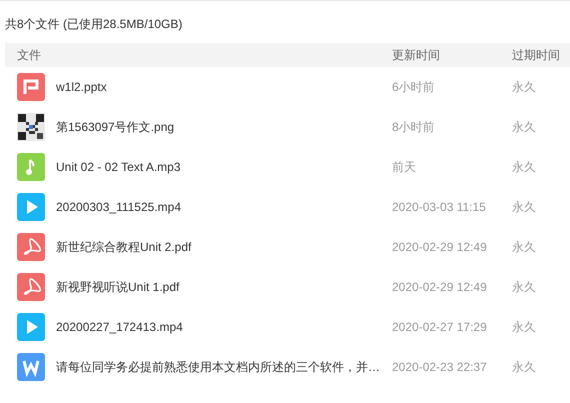 The image size is (570, 403). Describe the element at coordinates (31, 87) in the screenshot. I see `presentation-file-icon` at that location.